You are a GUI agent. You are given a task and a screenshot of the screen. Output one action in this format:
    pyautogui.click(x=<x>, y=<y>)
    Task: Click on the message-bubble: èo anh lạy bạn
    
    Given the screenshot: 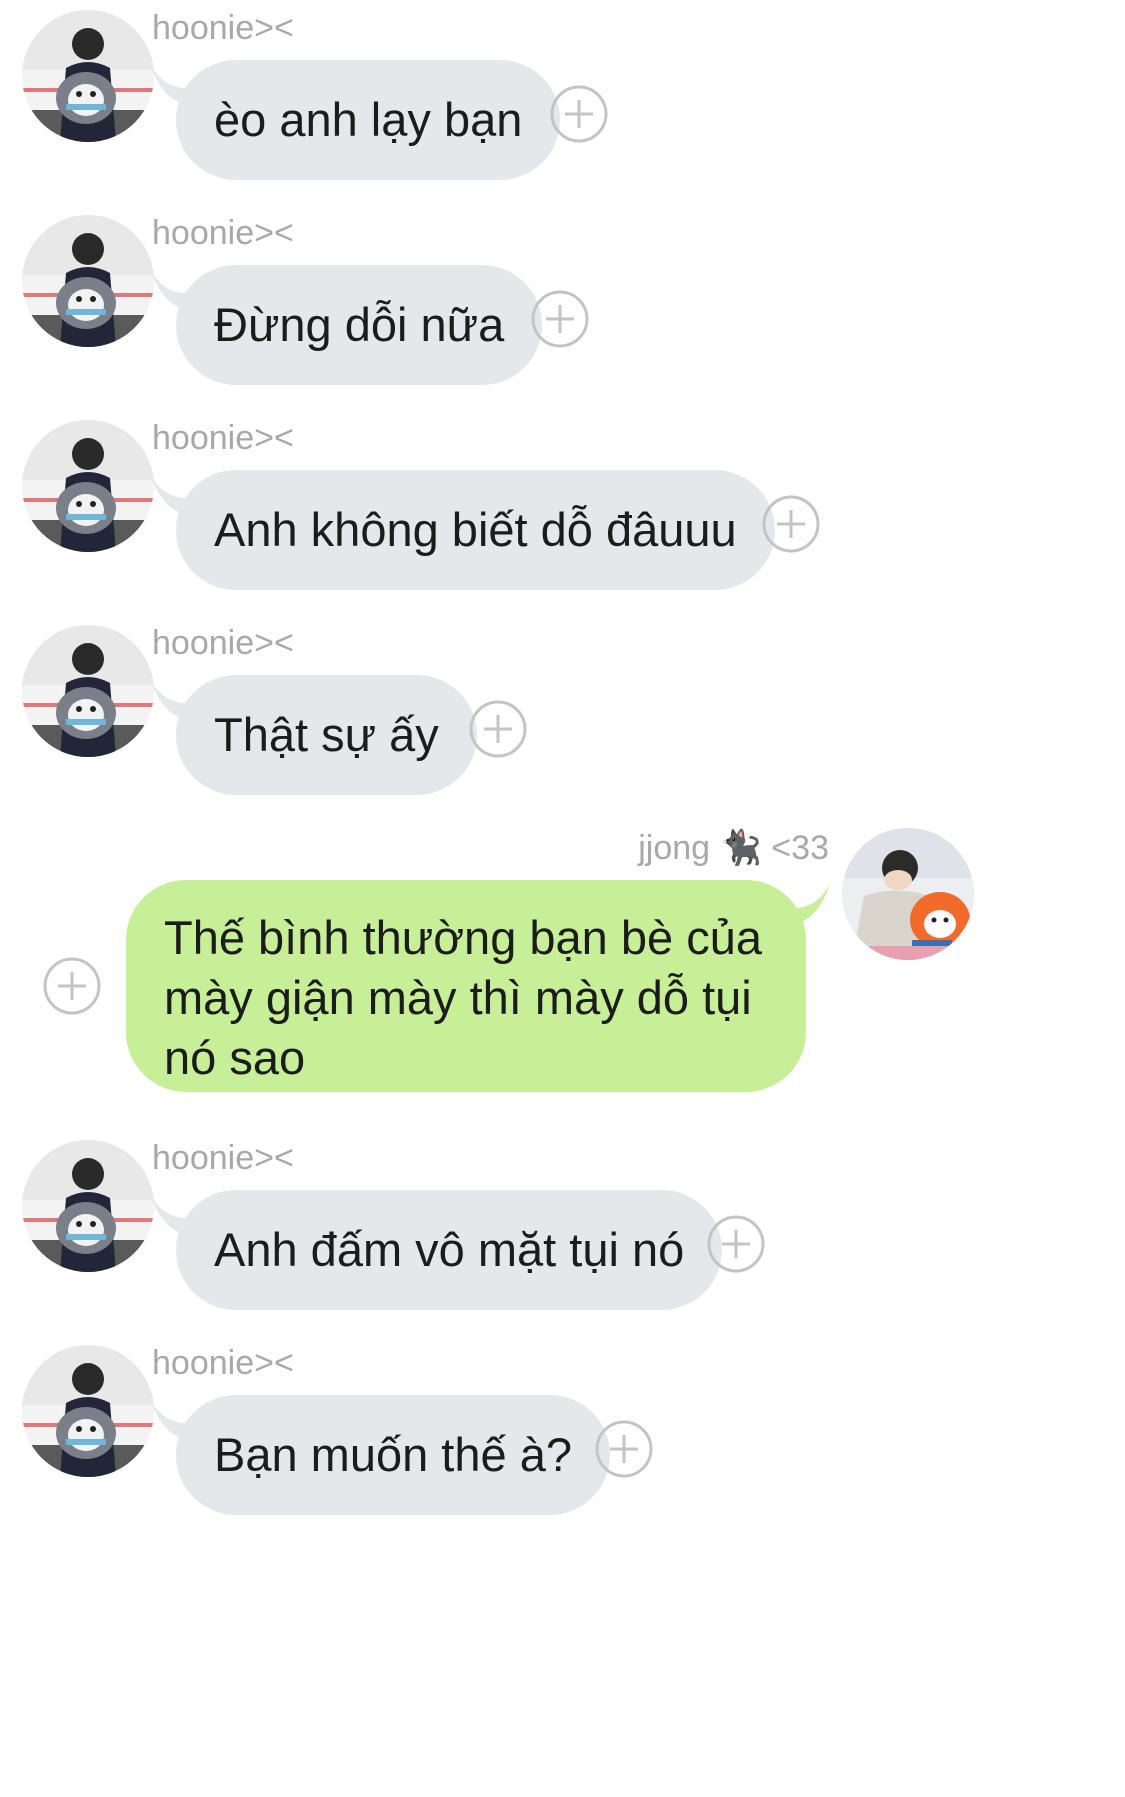 What is the action you would take?
    pyautogui.click(x=368, y=120)
    